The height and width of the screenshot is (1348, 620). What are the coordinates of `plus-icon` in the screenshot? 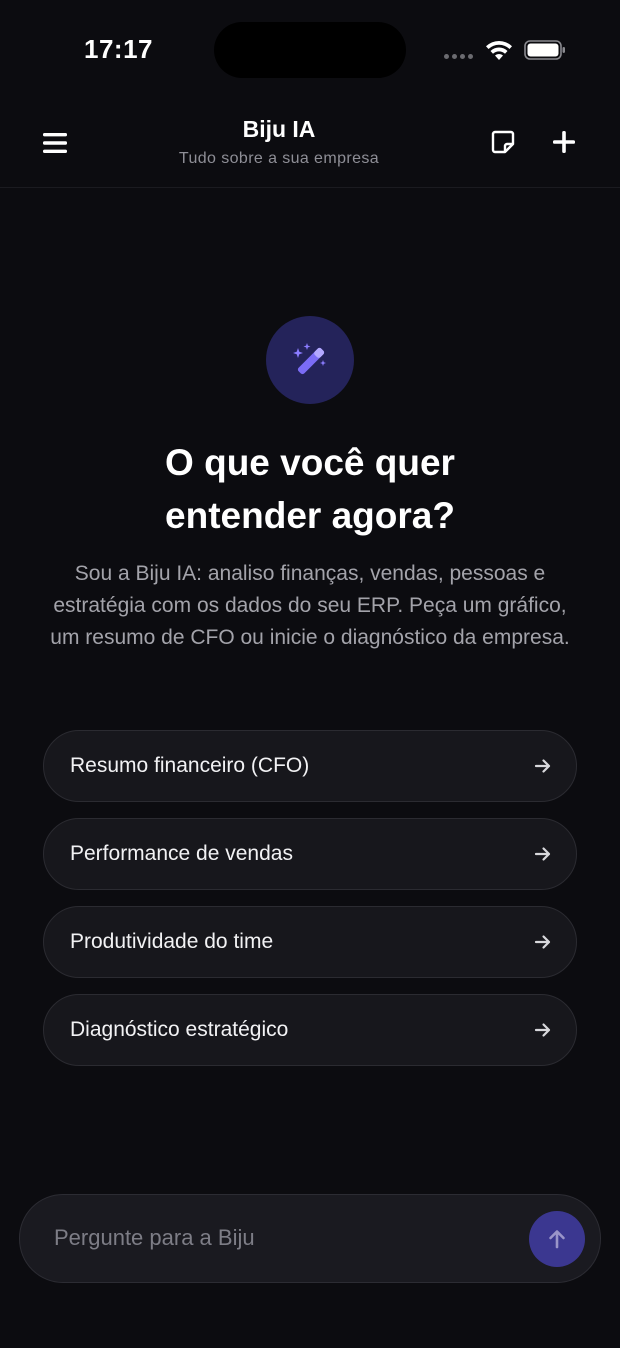 It's located at (564, 142).